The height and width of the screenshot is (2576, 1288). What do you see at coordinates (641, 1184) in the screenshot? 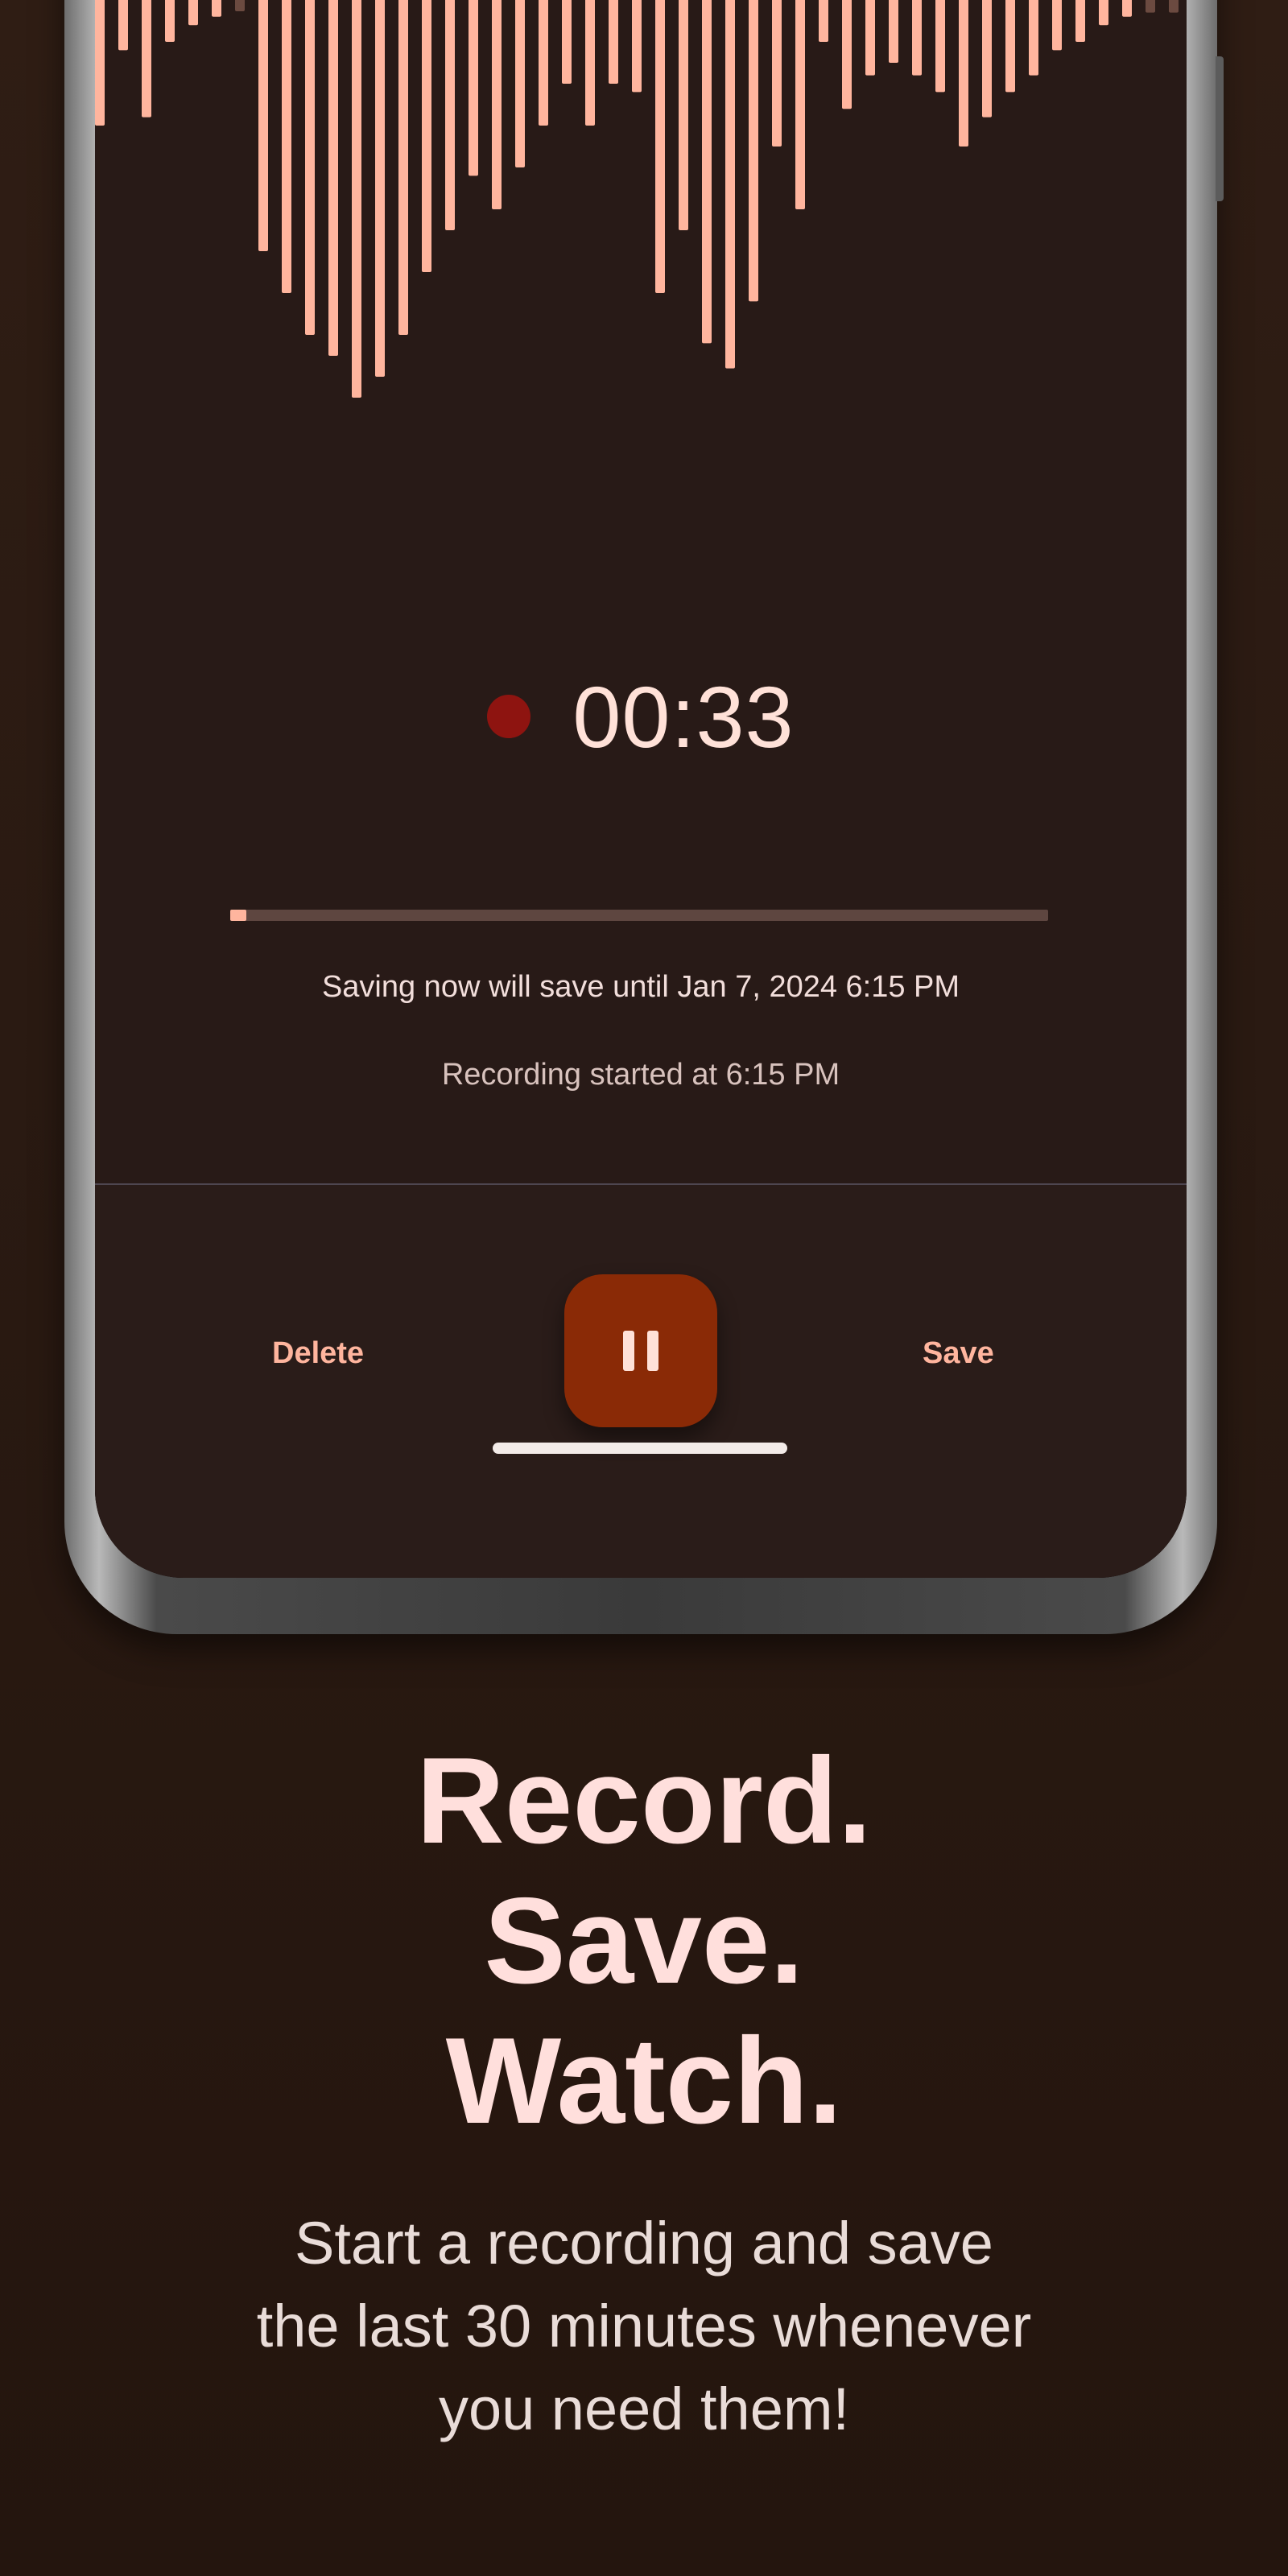
I see `divider` at bounding box center [641, 1184].